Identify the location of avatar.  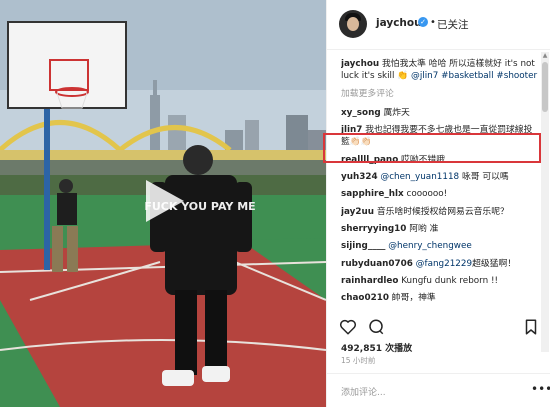
(353, 24).